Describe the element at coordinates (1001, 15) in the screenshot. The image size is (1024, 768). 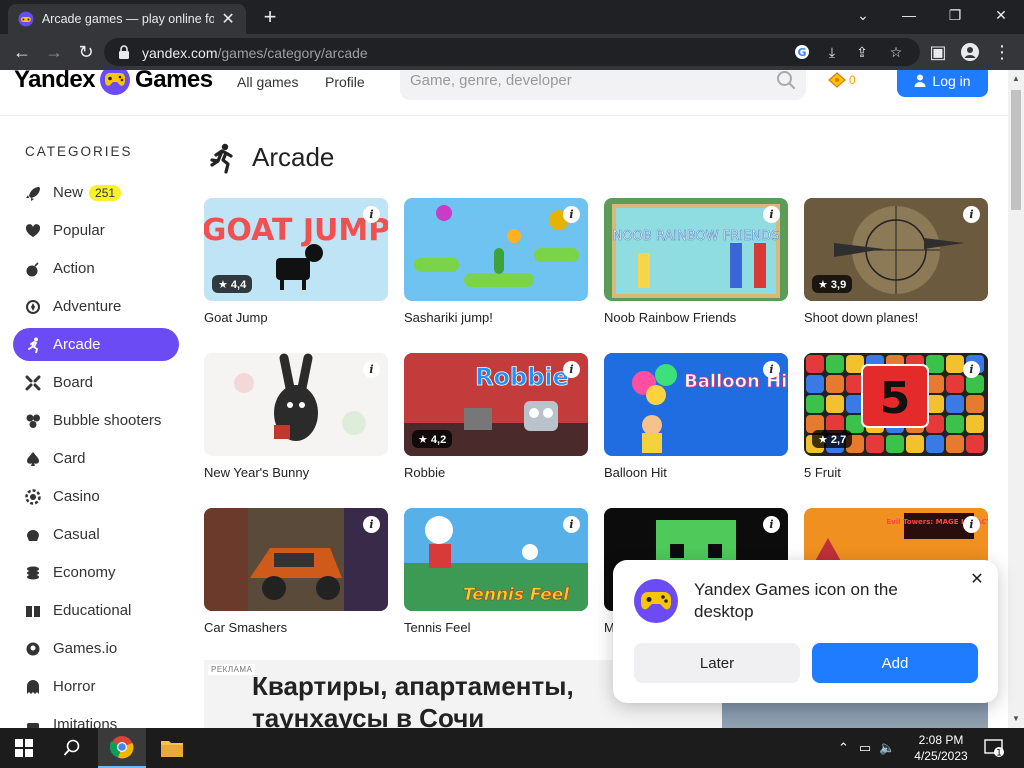
I see `close-window-icon: ✕` at that location.